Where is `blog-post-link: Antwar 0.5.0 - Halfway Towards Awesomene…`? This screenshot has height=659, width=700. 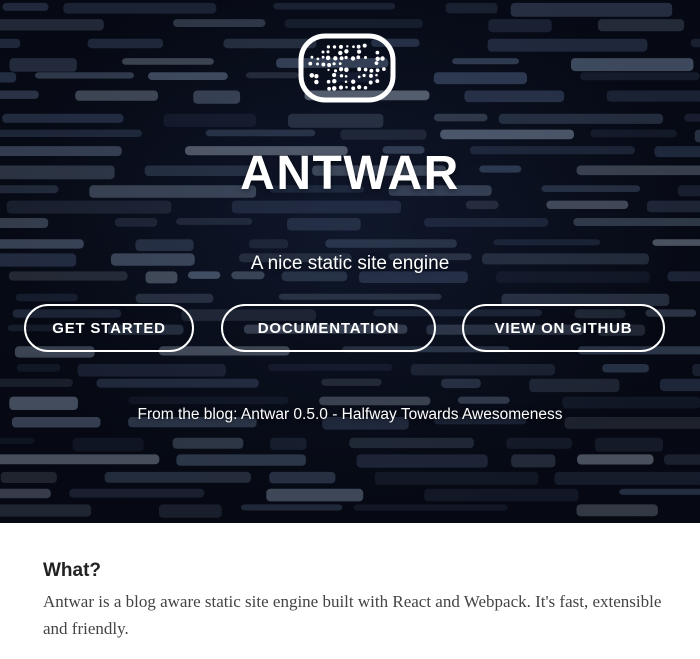 blog-post-link: Antwar 0.5.0 - Halfway Towards Awesomene… is located at coordinates (402, 414).